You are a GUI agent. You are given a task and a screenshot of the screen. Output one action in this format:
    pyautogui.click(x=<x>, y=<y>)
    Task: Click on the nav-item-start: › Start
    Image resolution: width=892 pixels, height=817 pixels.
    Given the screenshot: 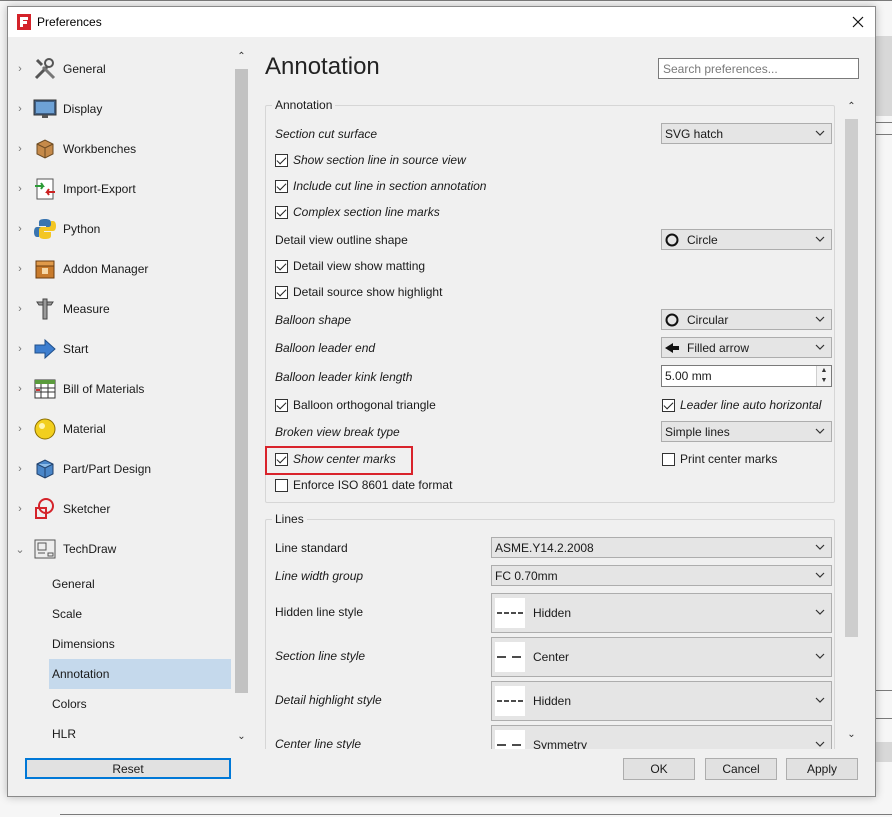 What is the action you would take?
    pyautogui.click(x=120, y=349)
    